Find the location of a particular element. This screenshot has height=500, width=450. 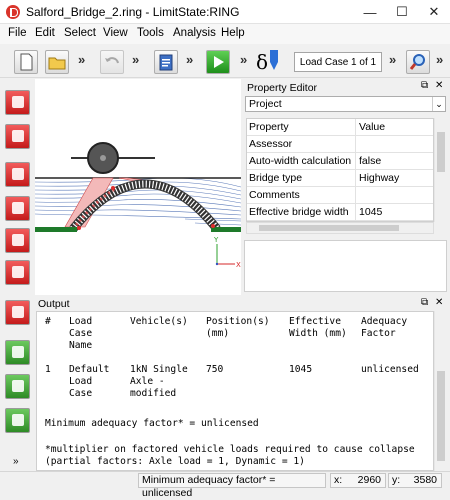

zoom-button is located at coordinates (418, 62).